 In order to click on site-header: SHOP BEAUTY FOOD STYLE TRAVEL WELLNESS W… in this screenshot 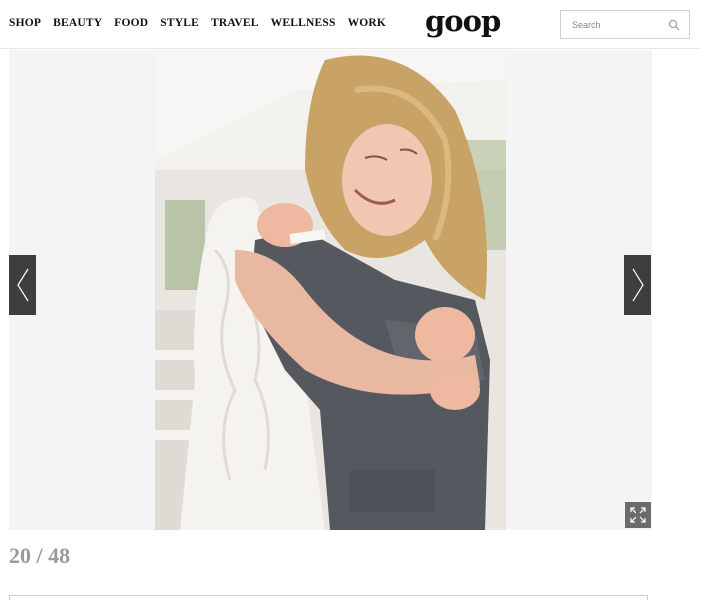, I will do `click(350, 24)`.